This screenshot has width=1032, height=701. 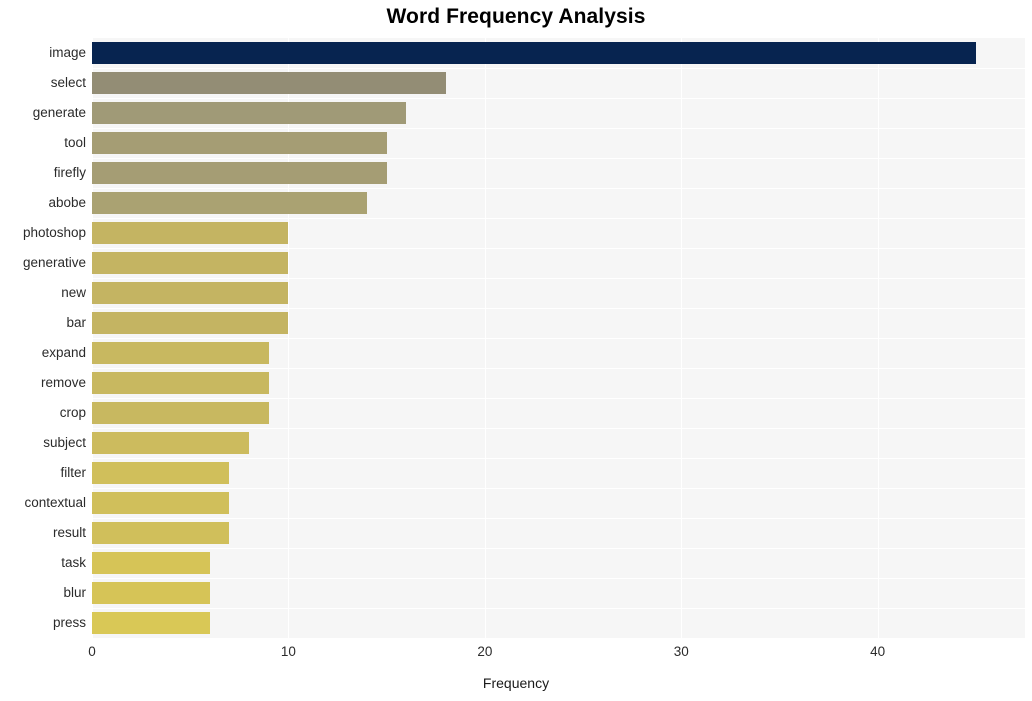 I want to click on bar-task, so click(x=151, y=563).